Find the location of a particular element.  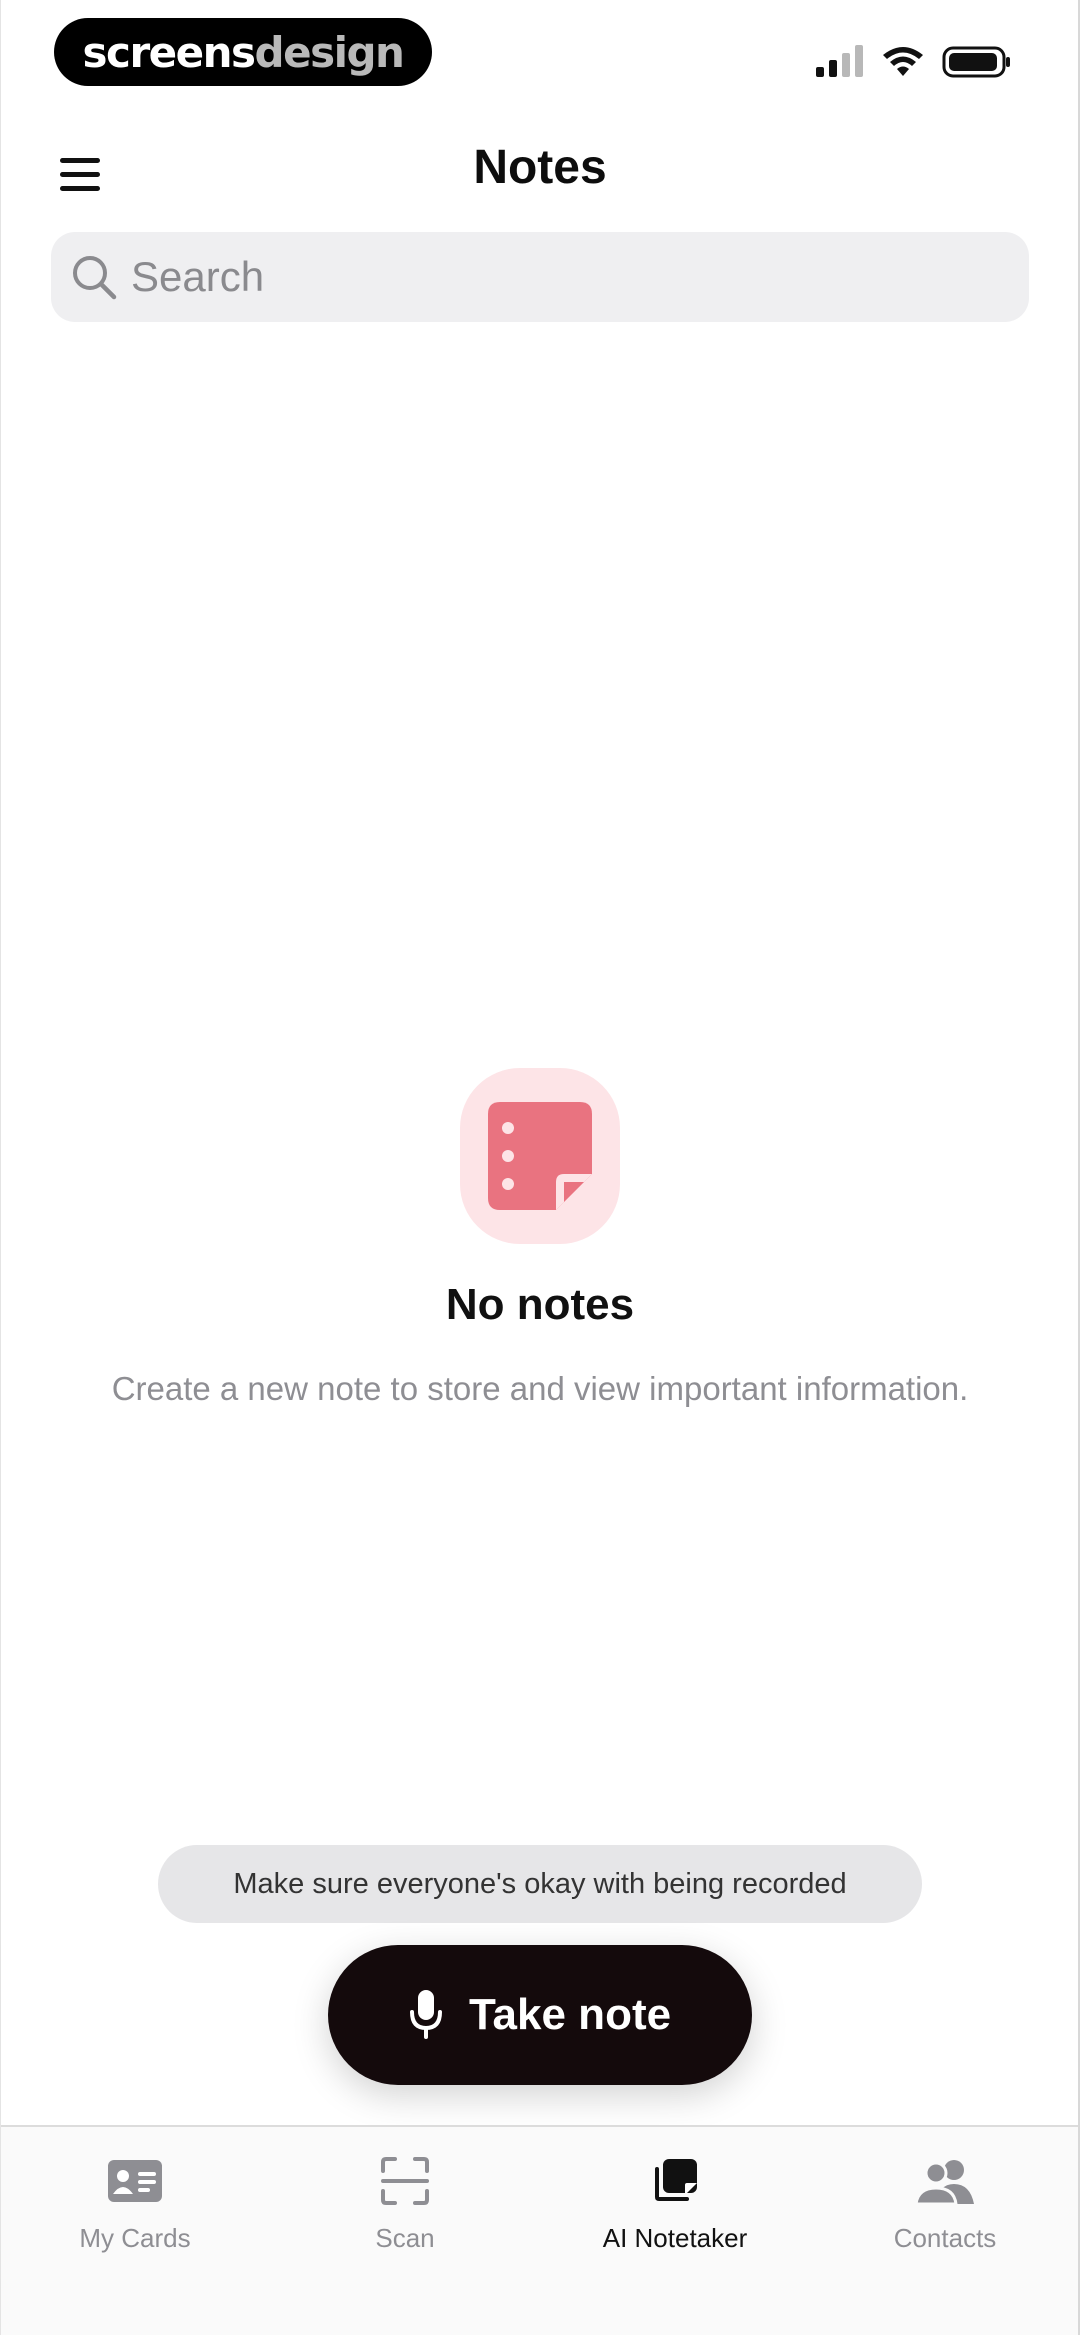

microphone-icon is located at coordinates (425, 2014).